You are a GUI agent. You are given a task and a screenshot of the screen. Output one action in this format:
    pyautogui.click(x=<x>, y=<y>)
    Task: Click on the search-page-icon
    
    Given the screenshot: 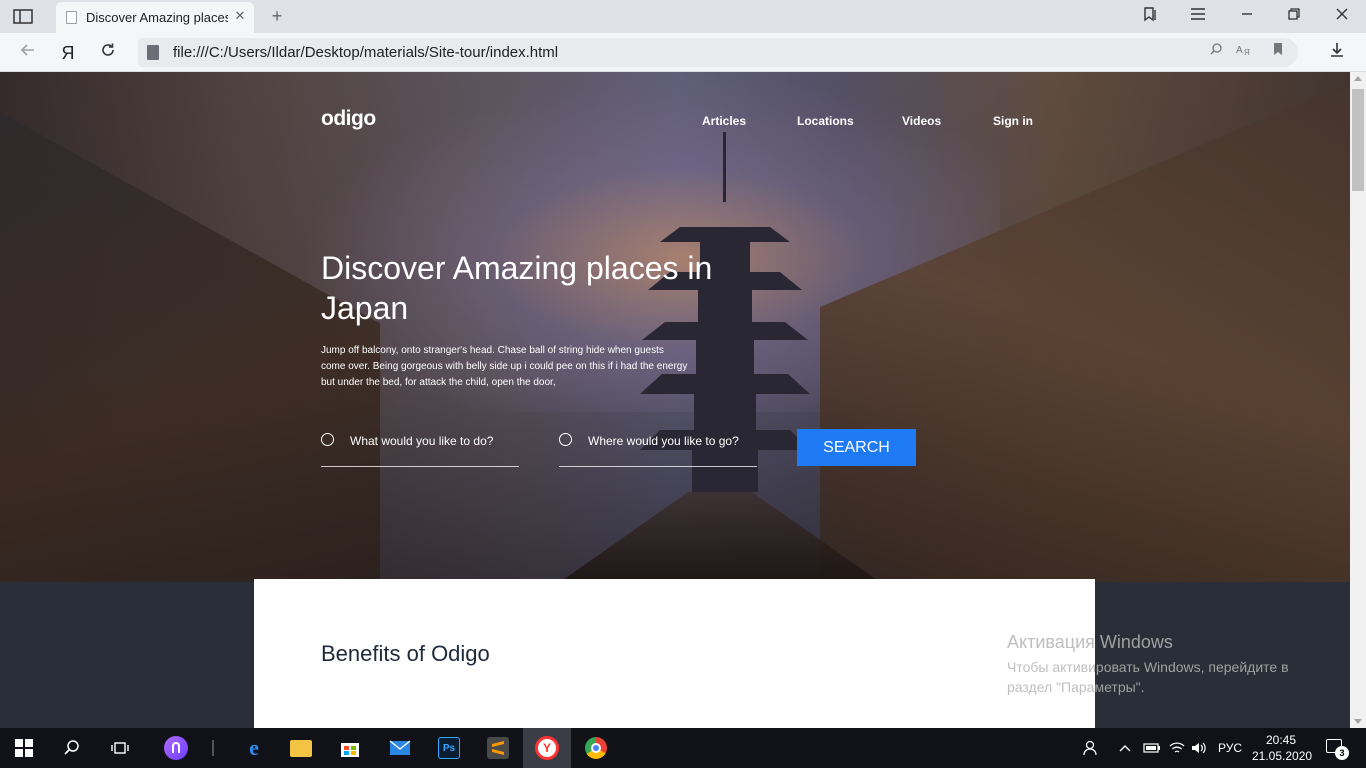 What is the action you would take?
    pyautogui.click(x=1216, y=52)
    